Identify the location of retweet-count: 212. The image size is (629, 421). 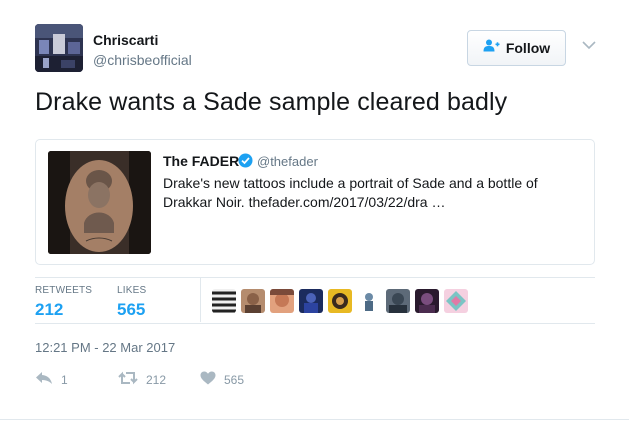
(156, 379).